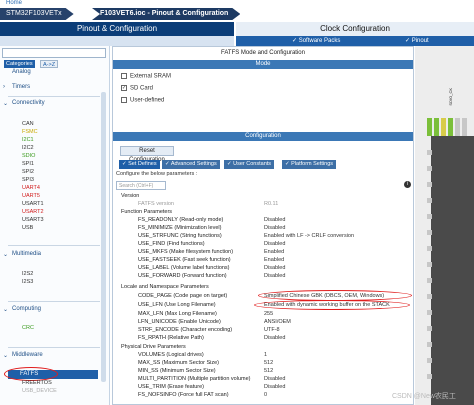  Describe the element at coordinates (37, 383) in the screenshot. I see `periph-freertos: FREERTOS` at that location.